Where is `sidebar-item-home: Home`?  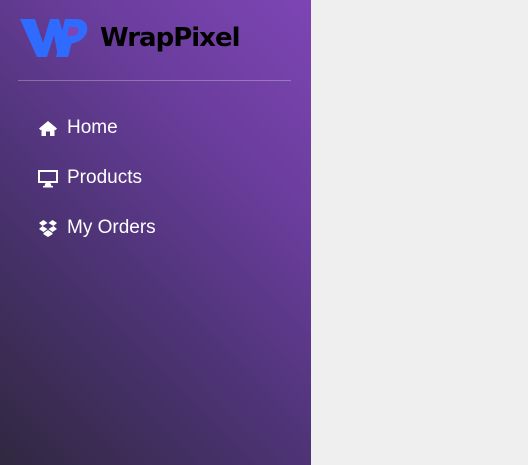 sidebar-item-home: Home is located at coordinates (167, 128).